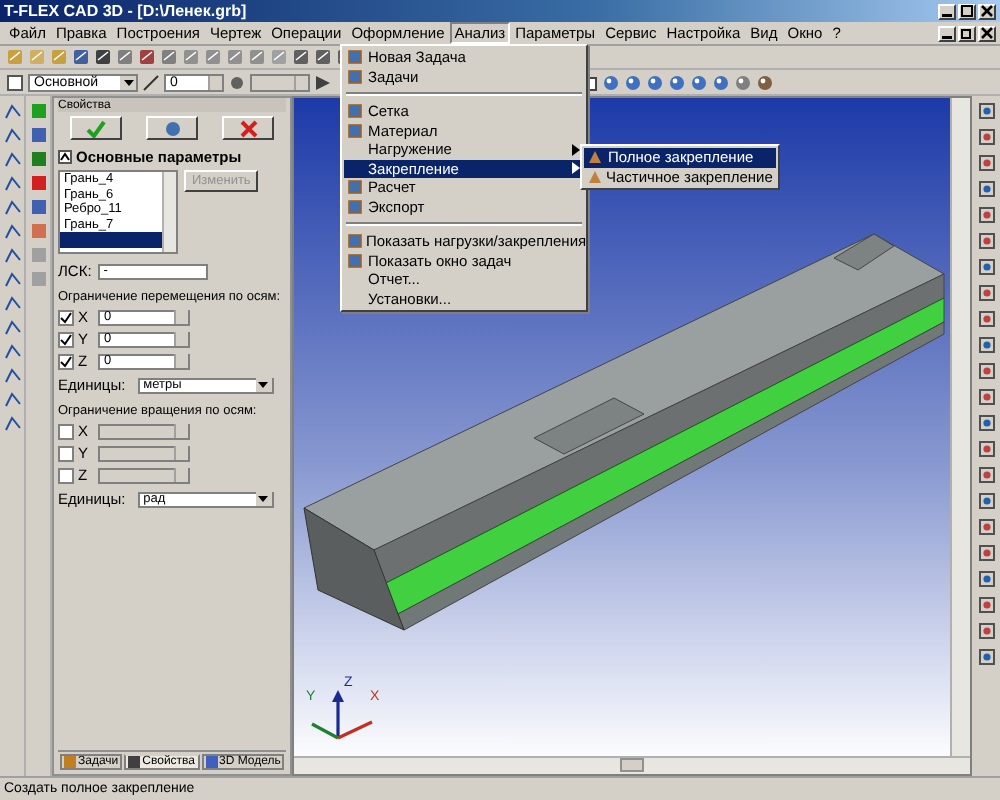  I want to click on restore-icon, so click(967, 33).